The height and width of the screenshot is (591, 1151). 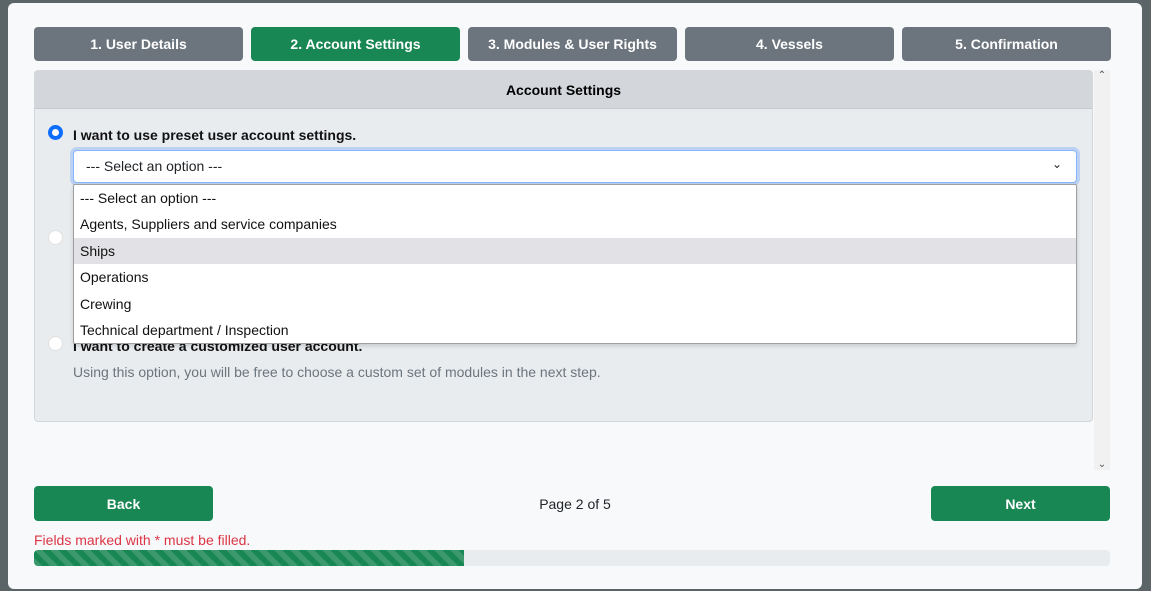 I want to click on scroll-down-icon: ⌄, so click(x=1102, y=464).